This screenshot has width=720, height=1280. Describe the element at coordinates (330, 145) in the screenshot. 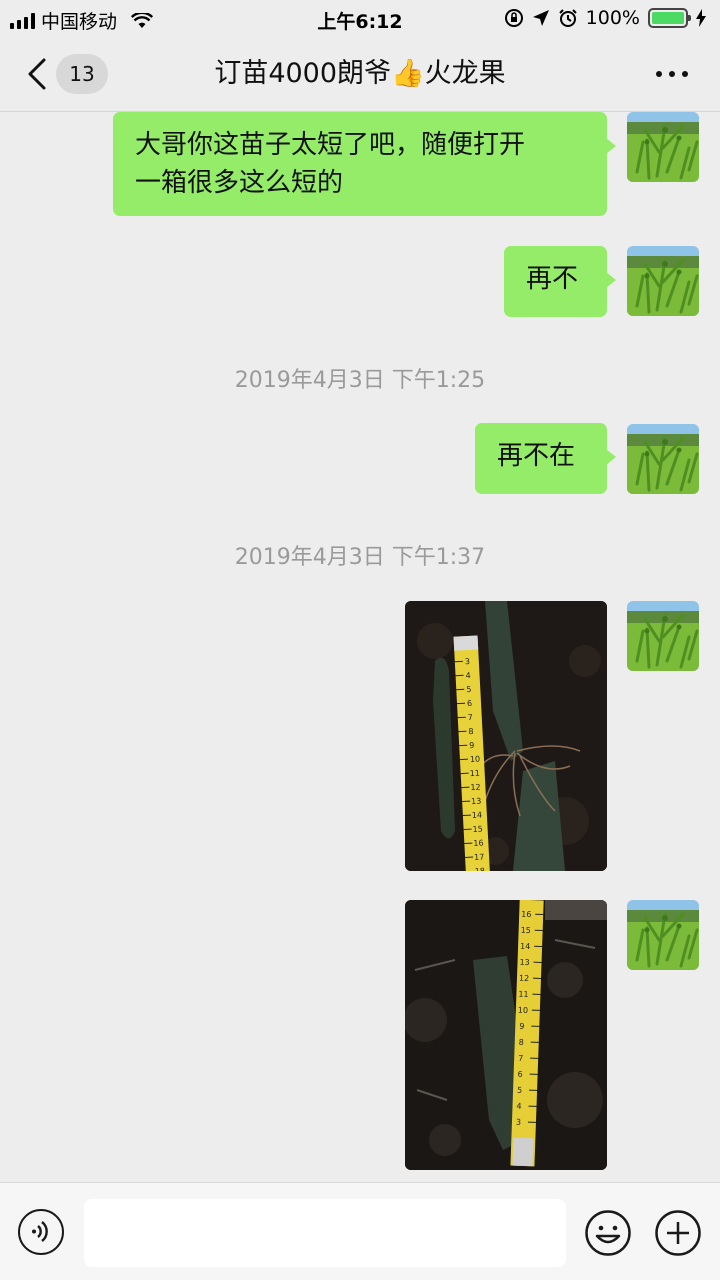

I see `message-text-line: 大哥你这苗子太短了吧，随便打开` at that location.